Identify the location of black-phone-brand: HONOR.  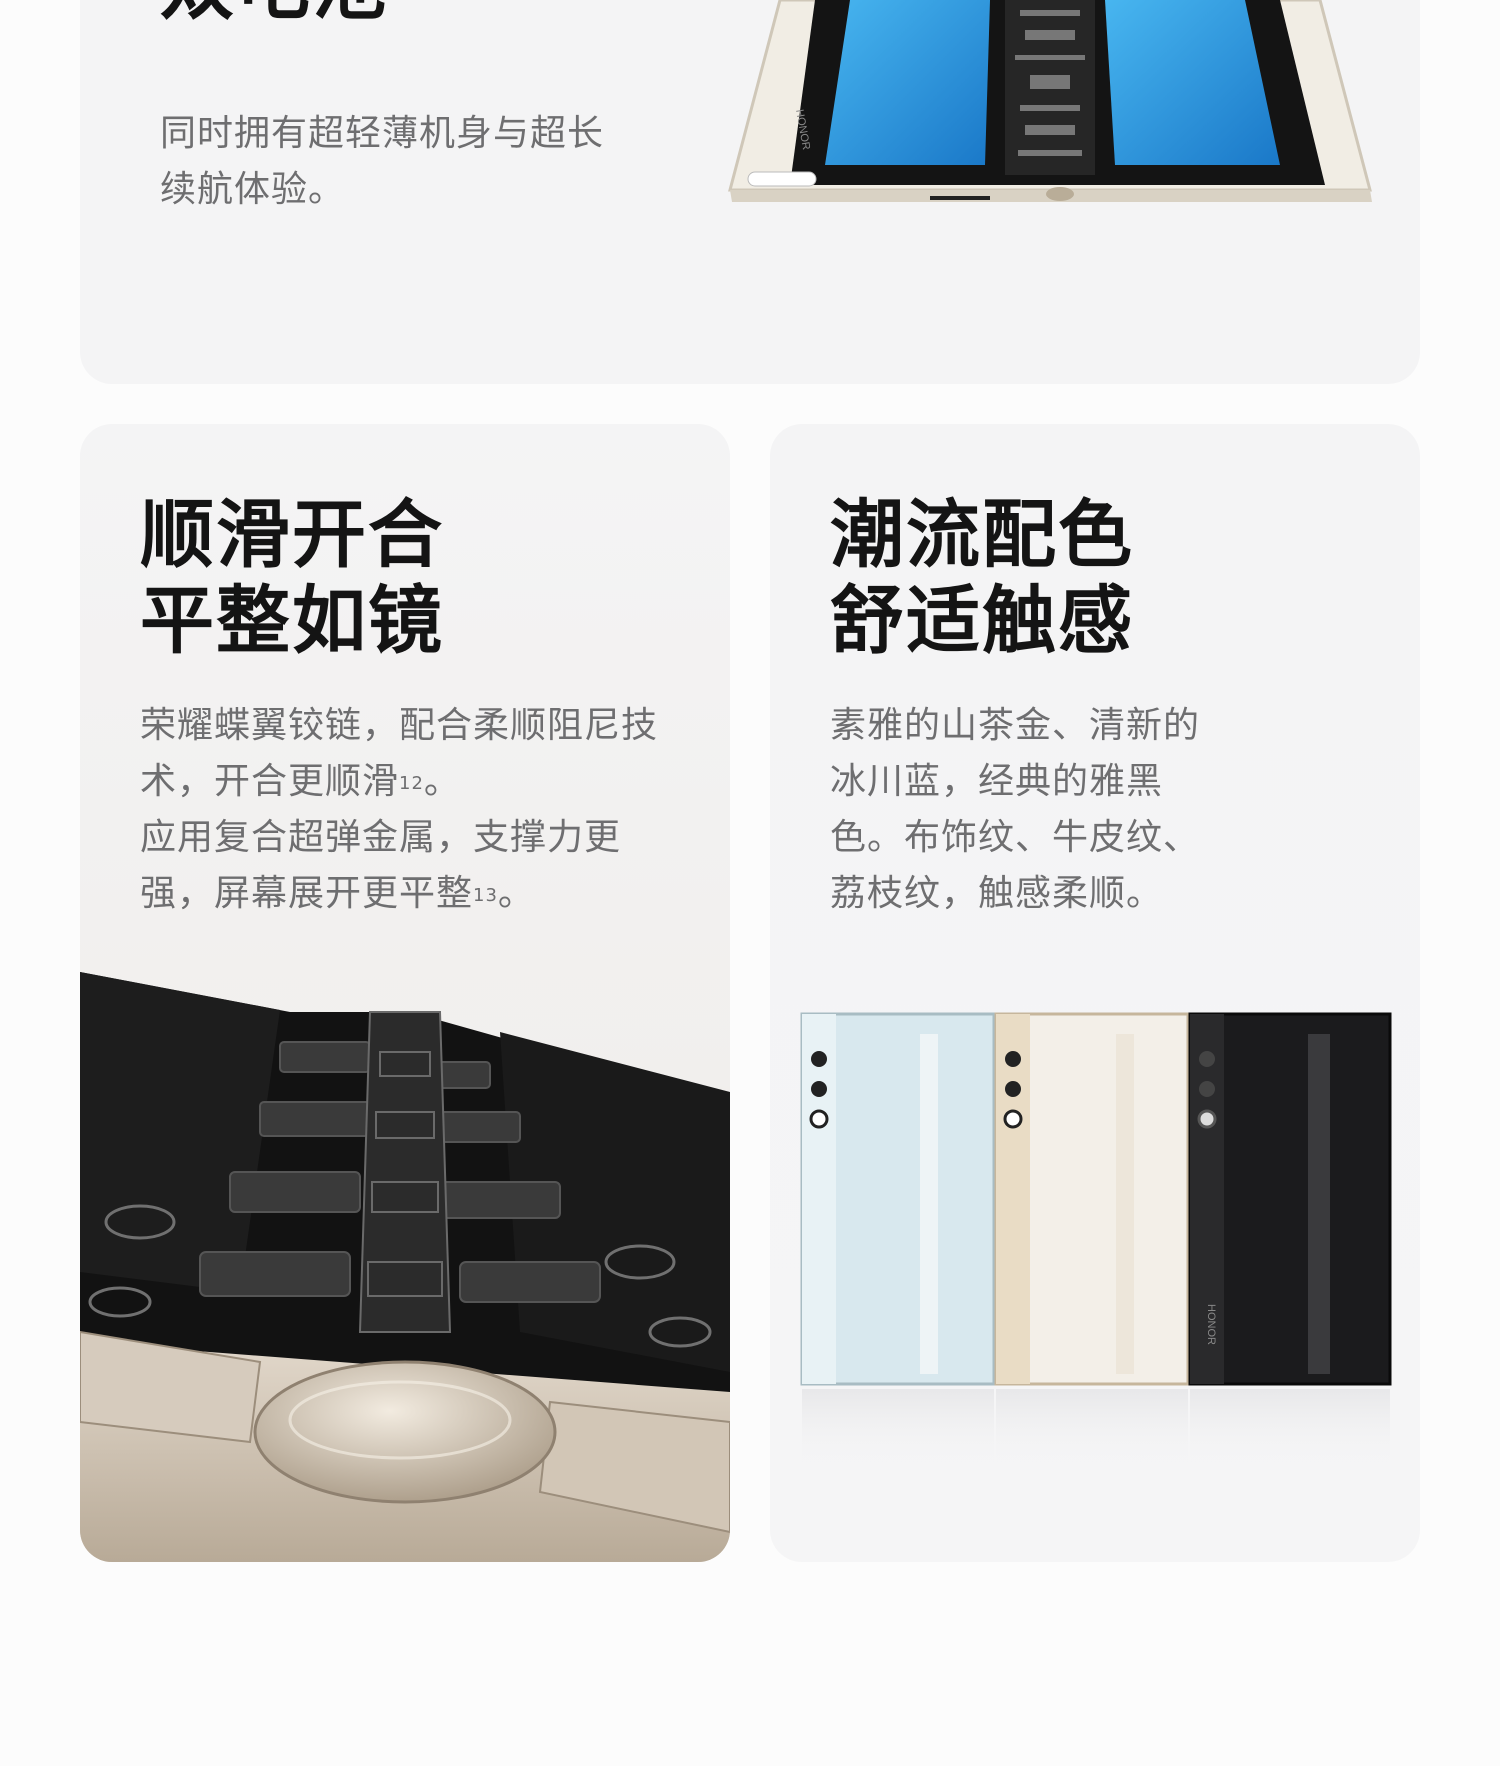
(1211, 1324).